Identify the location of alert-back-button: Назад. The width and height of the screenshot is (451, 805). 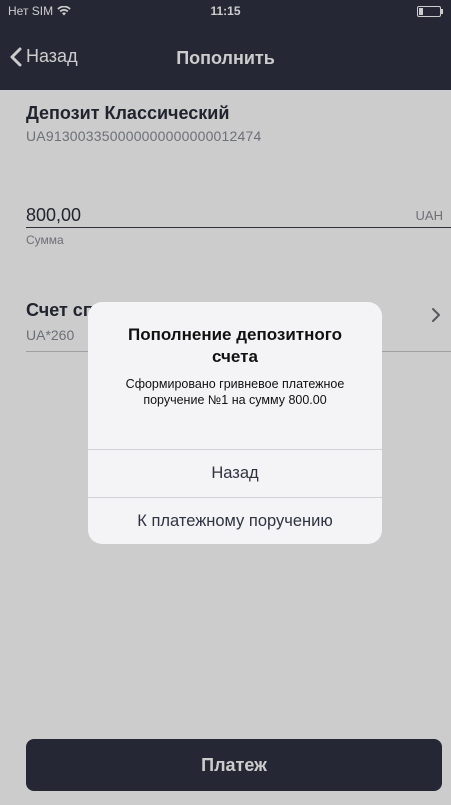
(235, 473).